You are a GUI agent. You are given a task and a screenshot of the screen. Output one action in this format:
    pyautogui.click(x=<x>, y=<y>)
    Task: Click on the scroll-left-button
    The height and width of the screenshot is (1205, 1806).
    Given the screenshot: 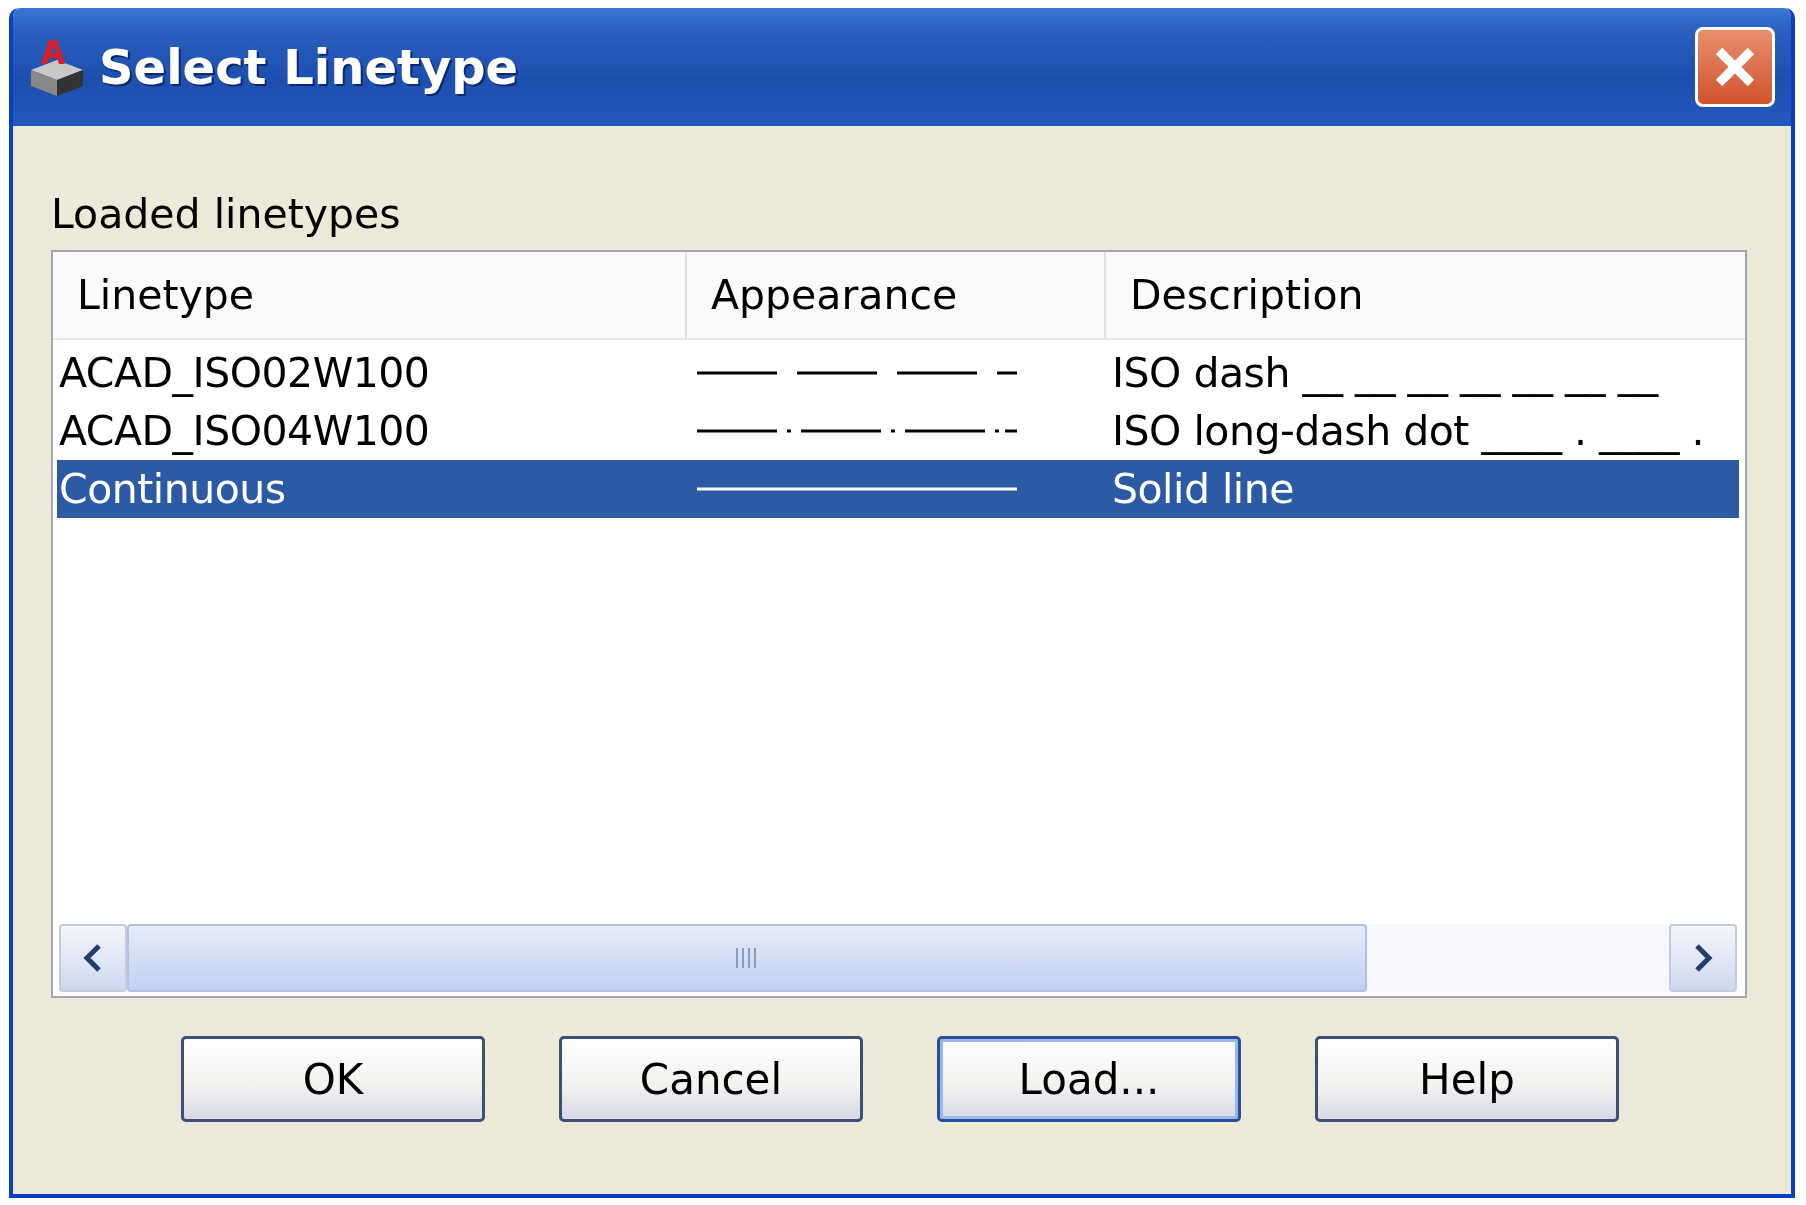 What is the action you would take?
    pyautogui.click(x=93, y=958)
    